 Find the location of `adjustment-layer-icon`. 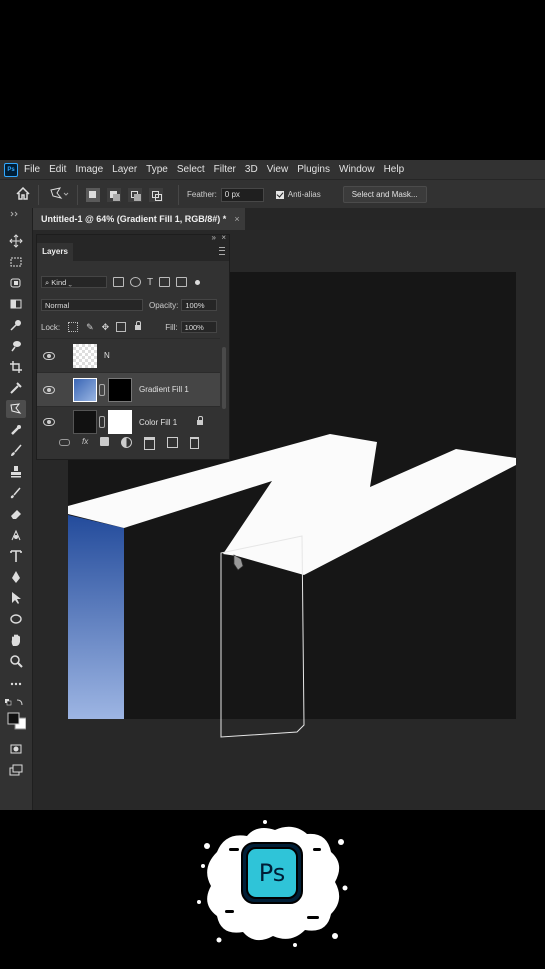

adjustment-layer-icon is located at coordinates (127, 442).